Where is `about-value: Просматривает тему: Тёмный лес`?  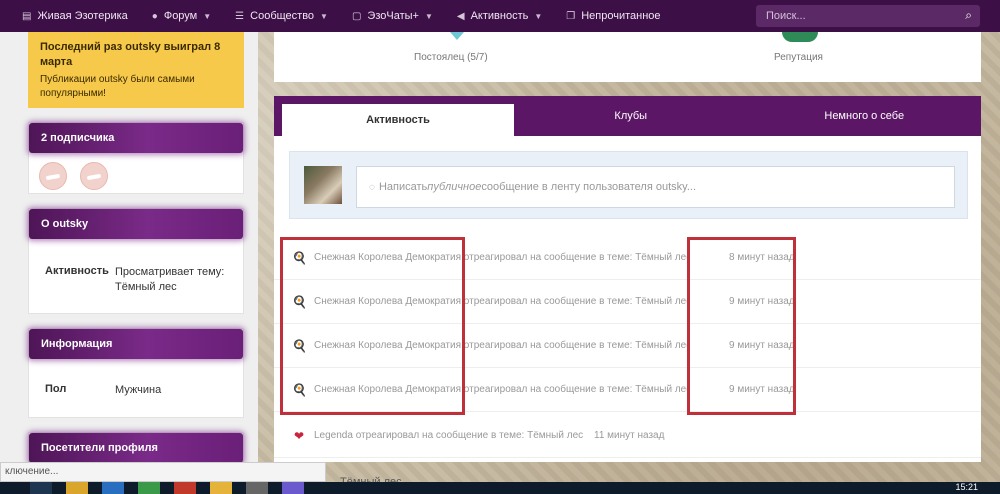 about-value: Просматривает тему: Тёмный лес is located at coordinates (171, 280).